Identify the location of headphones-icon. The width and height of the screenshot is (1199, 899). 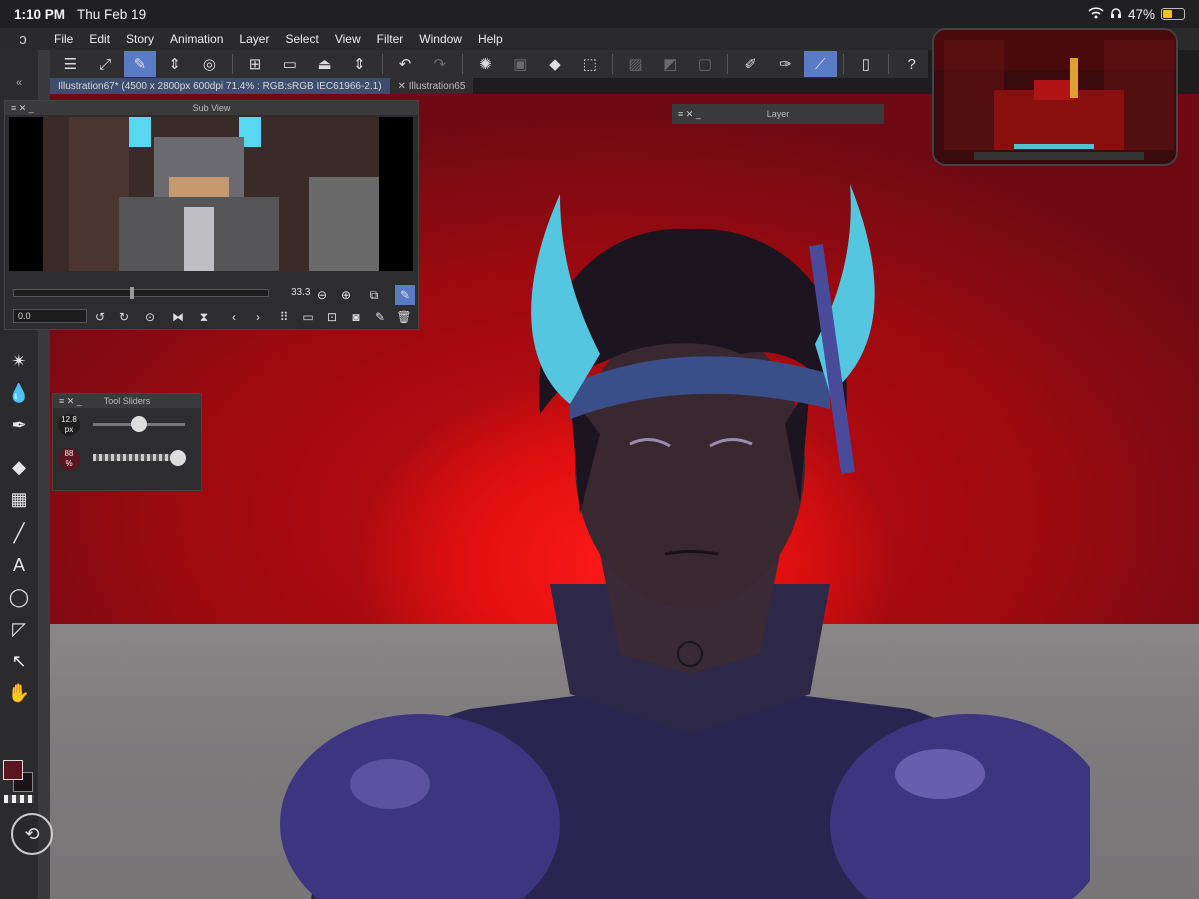
(1116, 14).